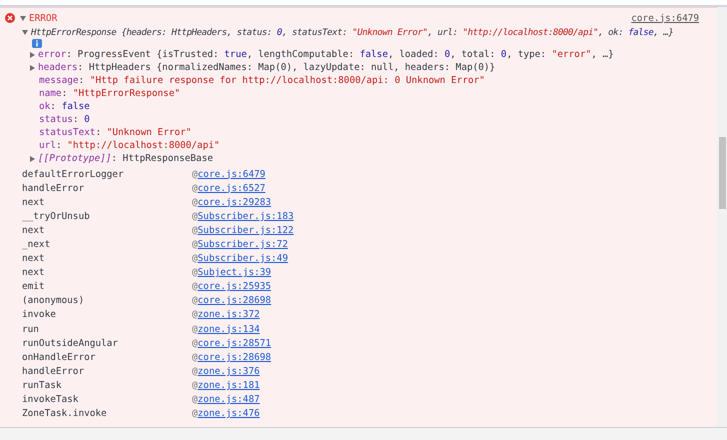  What do you see at coordinates (229, 314) in the screenshot?
I see `source-link: zone.js:372` at bounding box center [229, 314].